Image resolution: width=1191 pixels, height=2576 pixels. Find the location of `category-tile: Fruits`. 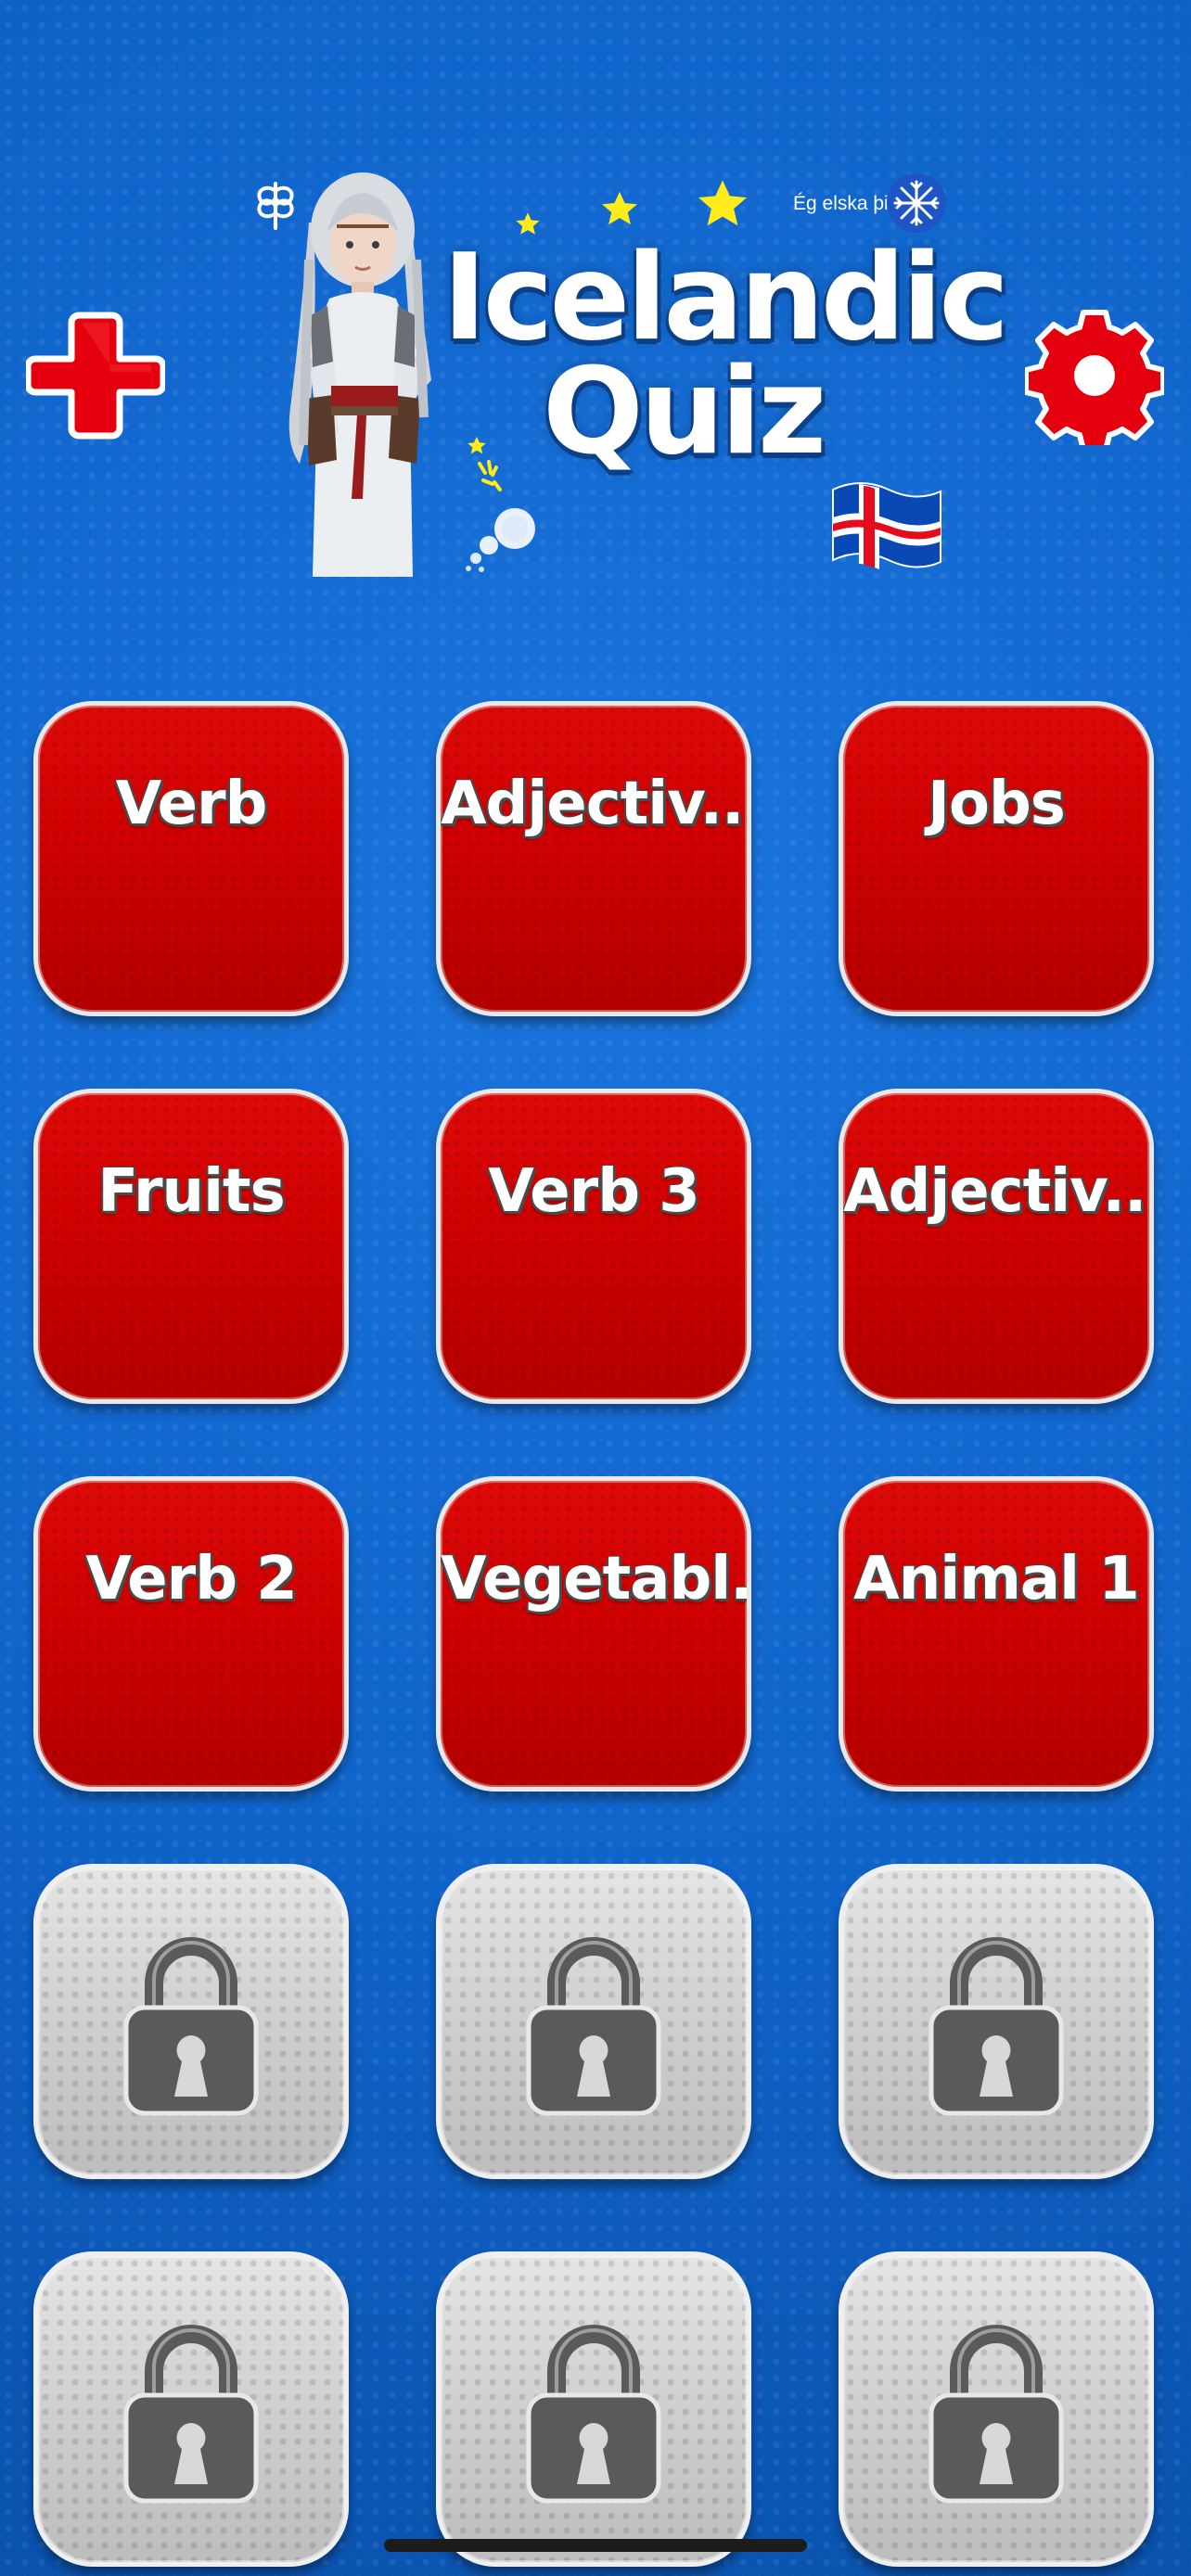

category-tile: Fruits is located at coordinates (191, 1246).